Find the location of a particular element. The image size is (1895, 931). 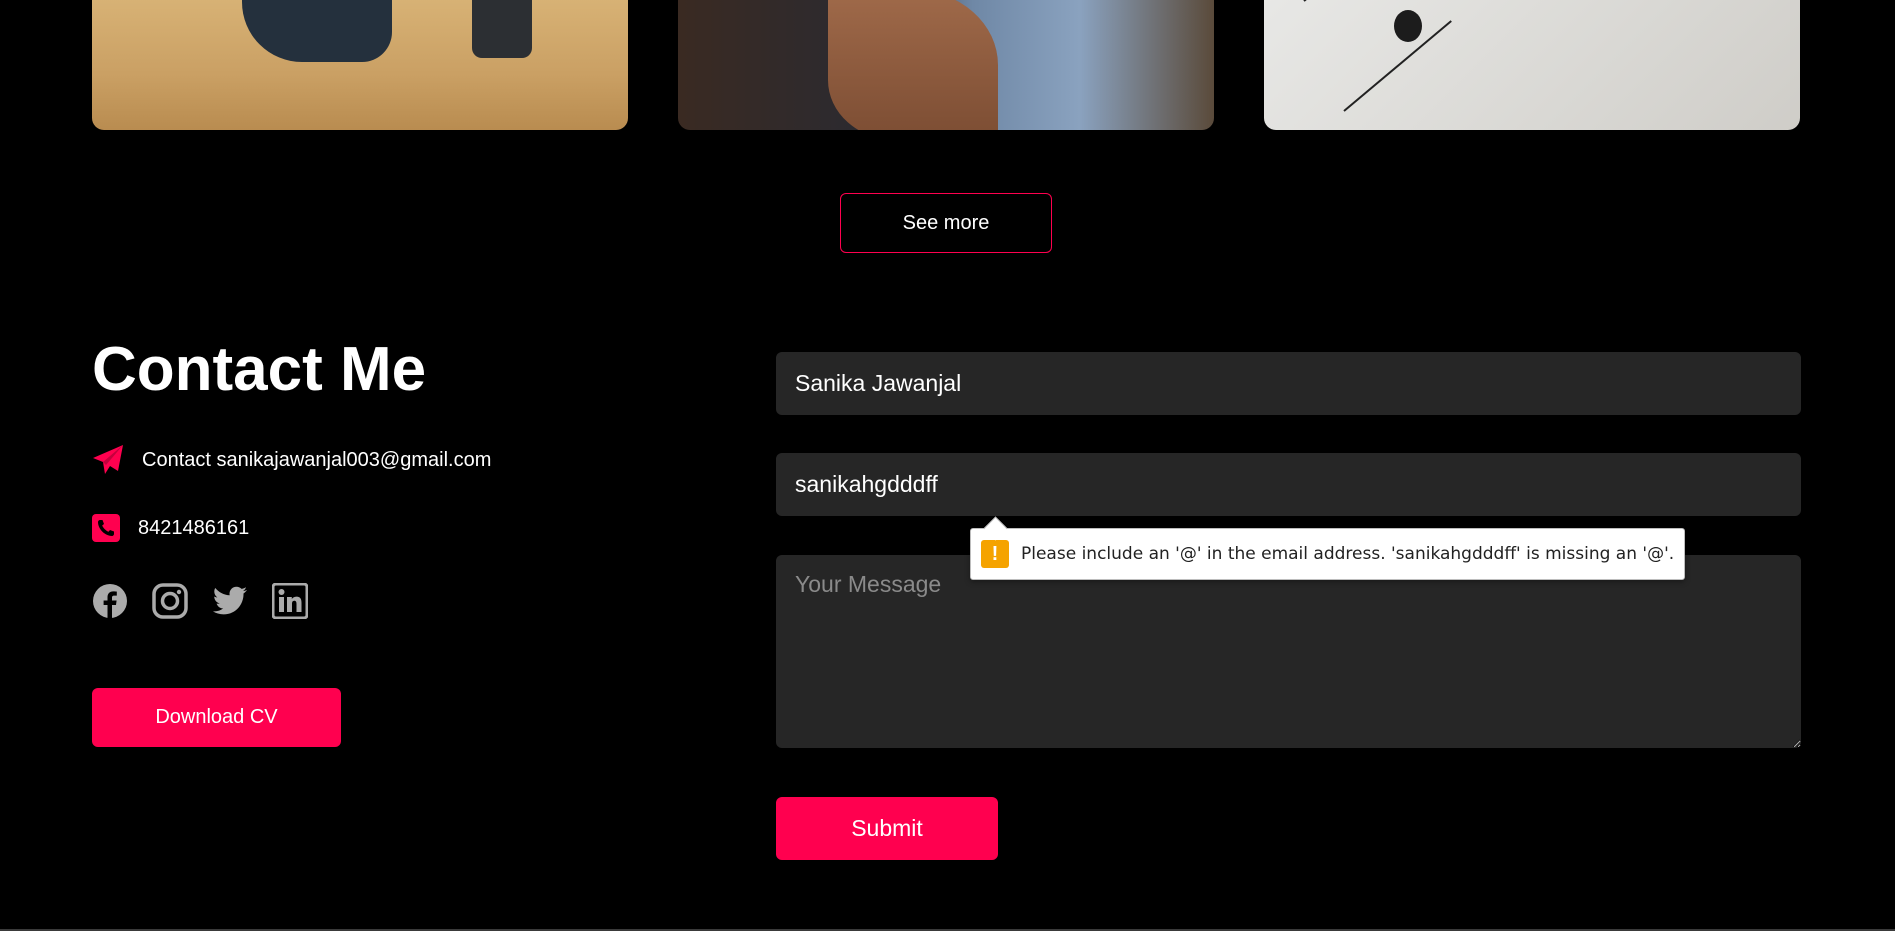

contact-phone-row: 8421486161 is located at coordinates (170, 528).